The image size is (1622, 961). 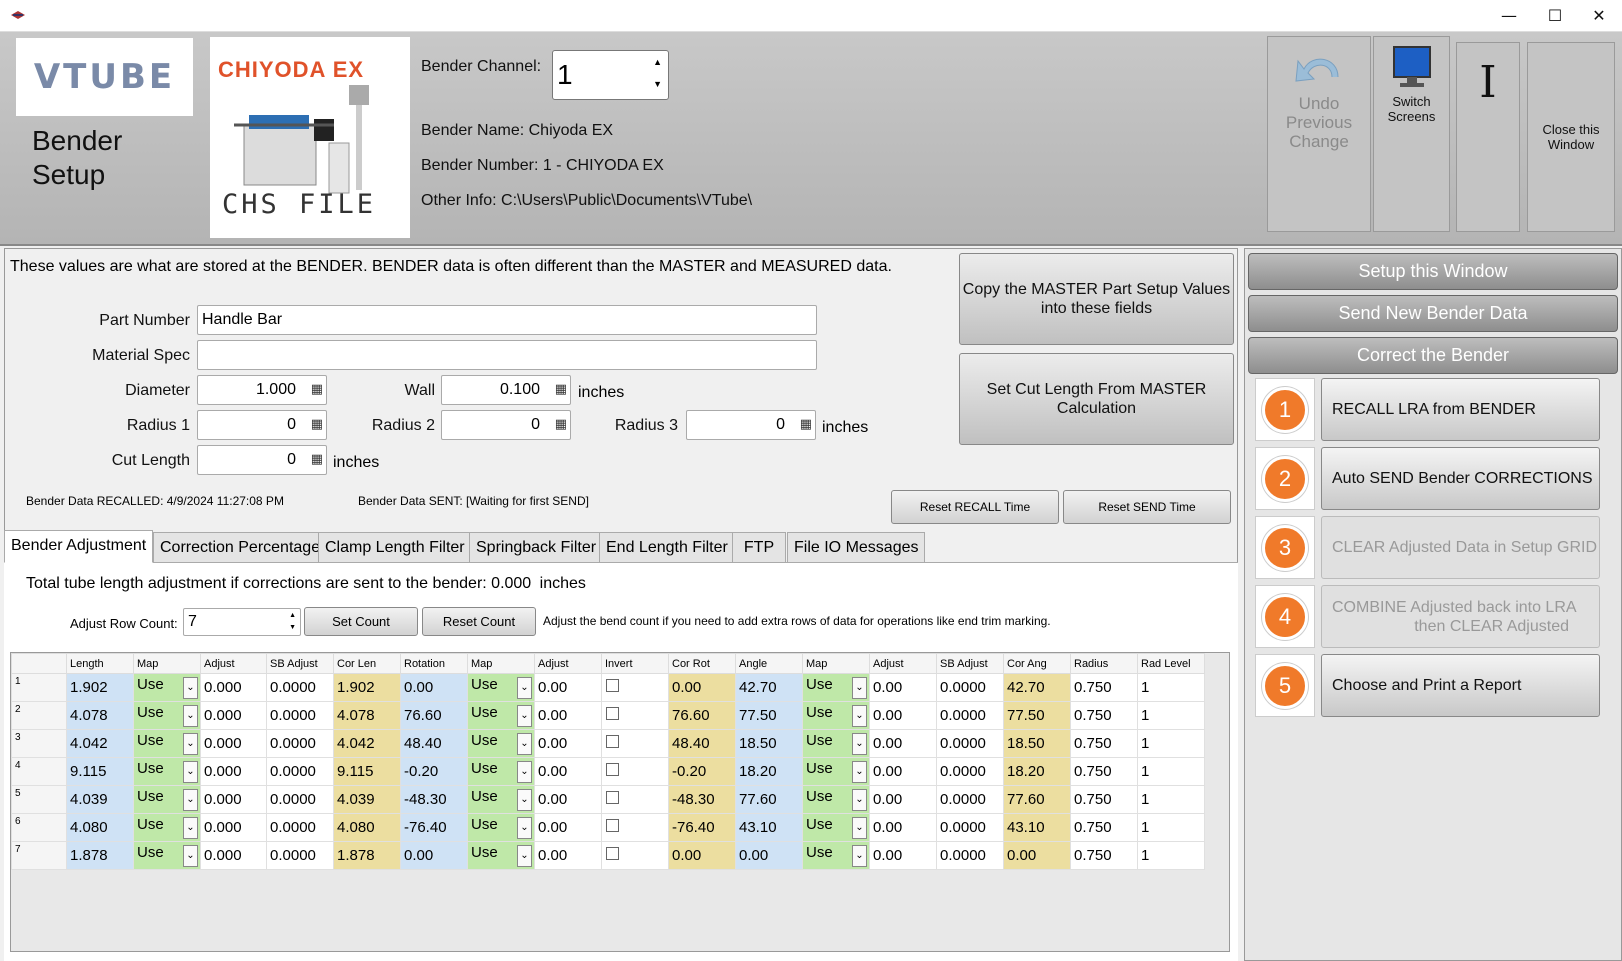 What do you see at coordinates (262, 460) in the screenshot?
I see `cut-length-input: 0 ▦` at bounding box center [262, 460].